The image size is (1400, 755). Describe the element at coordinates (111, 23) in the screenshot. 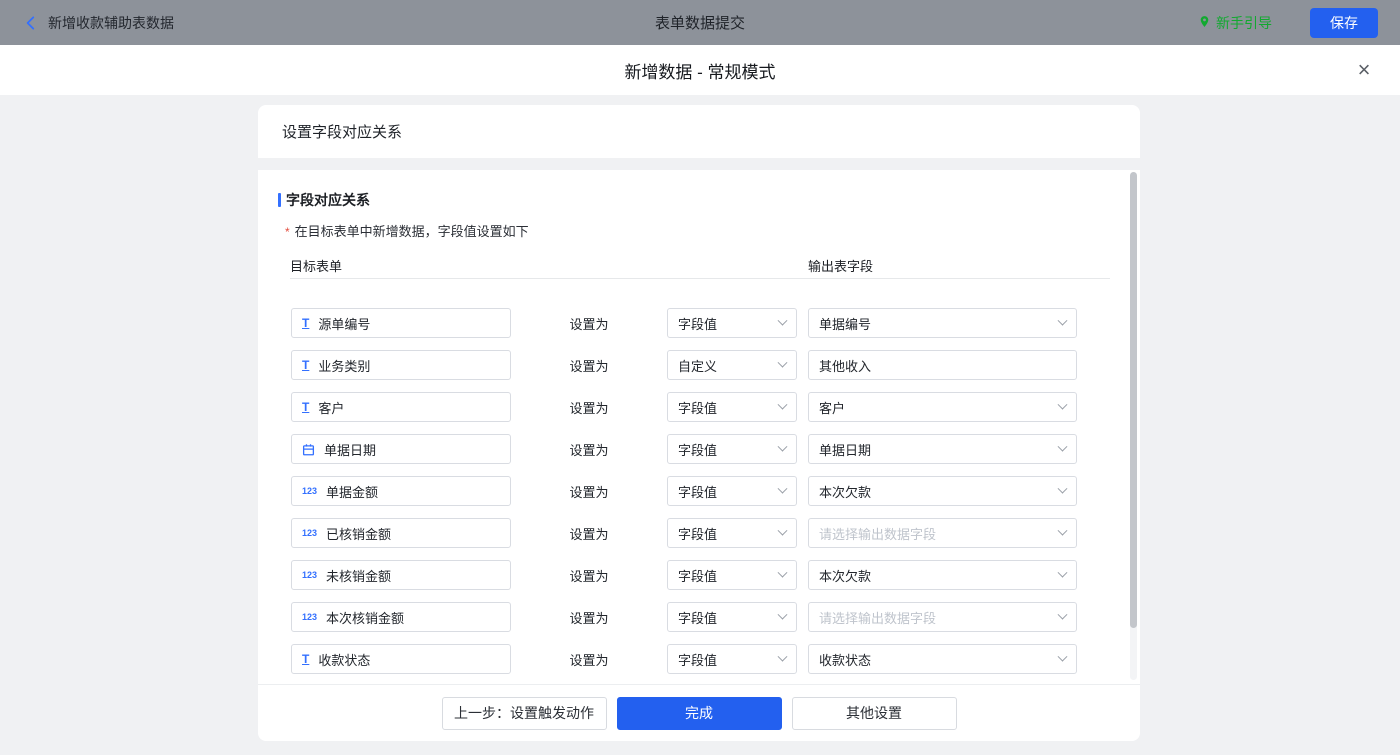

I see `back-label: 新增收款辅助表数据` at that location.